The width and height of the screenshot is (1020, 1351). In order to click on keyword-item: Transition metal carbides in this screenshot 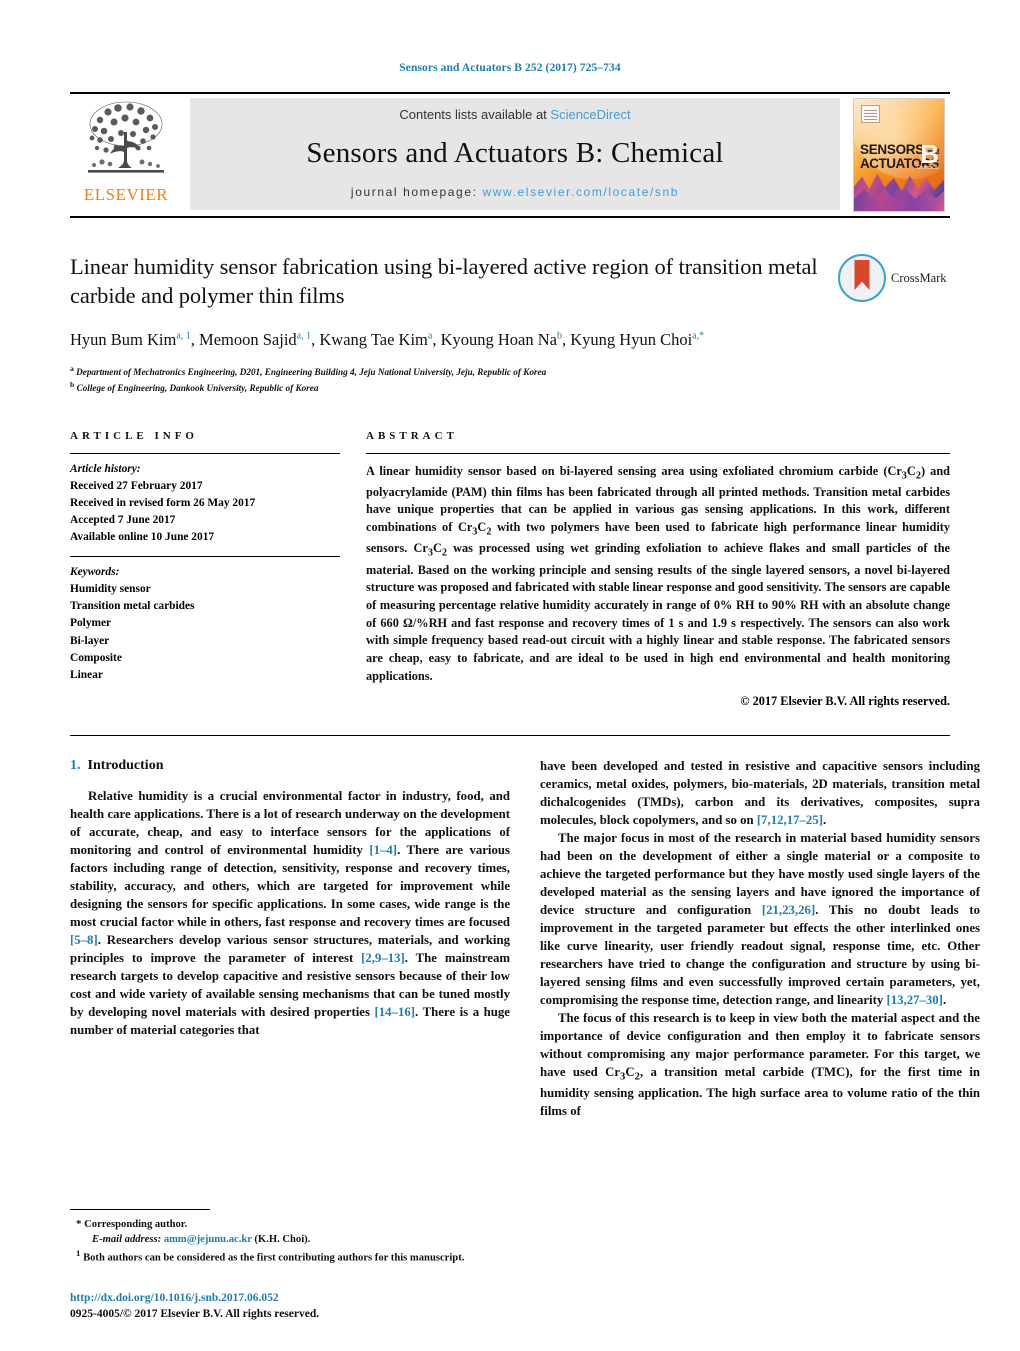, I will do `click(132, 606)`.